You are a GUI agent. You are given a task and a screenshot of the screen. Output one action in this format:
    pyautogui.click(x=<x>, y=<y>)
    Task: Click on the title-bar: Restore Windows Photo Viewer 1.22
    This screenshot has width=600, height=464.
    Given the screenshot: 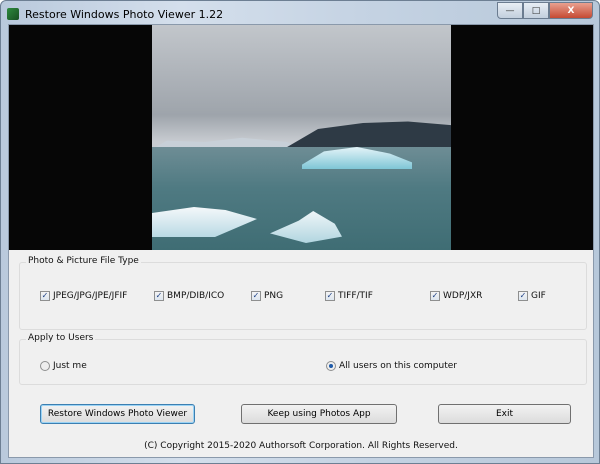 What is the action you would take?
    pyautogui.click(x=115, y=14)
    